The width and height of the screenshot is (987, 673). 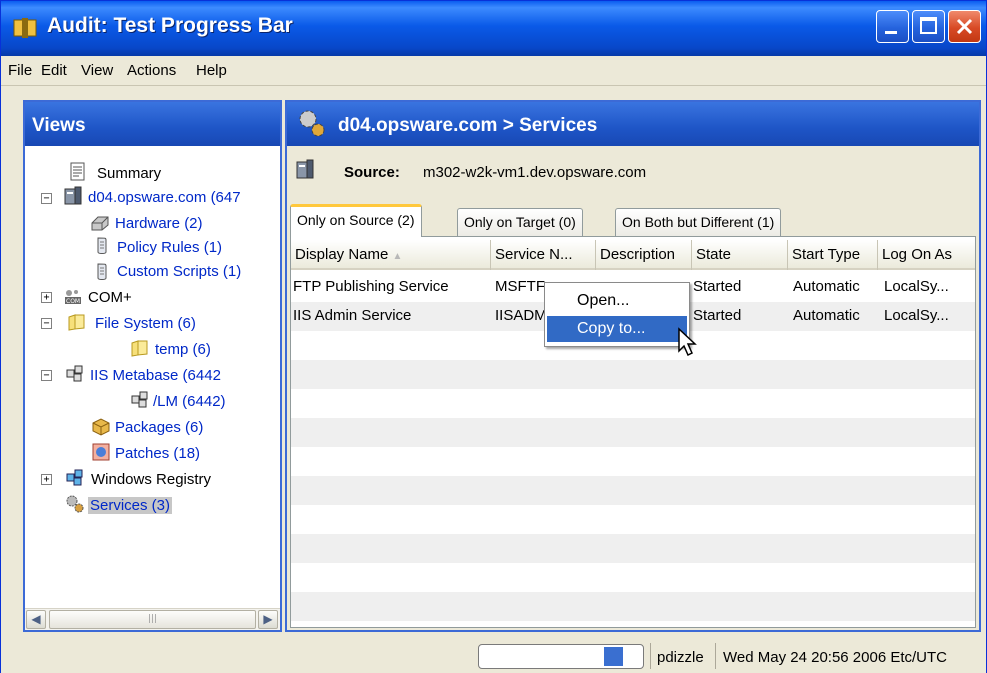 I want to click on tree-item-label: Windows Registry, so click(x=151, y=479).